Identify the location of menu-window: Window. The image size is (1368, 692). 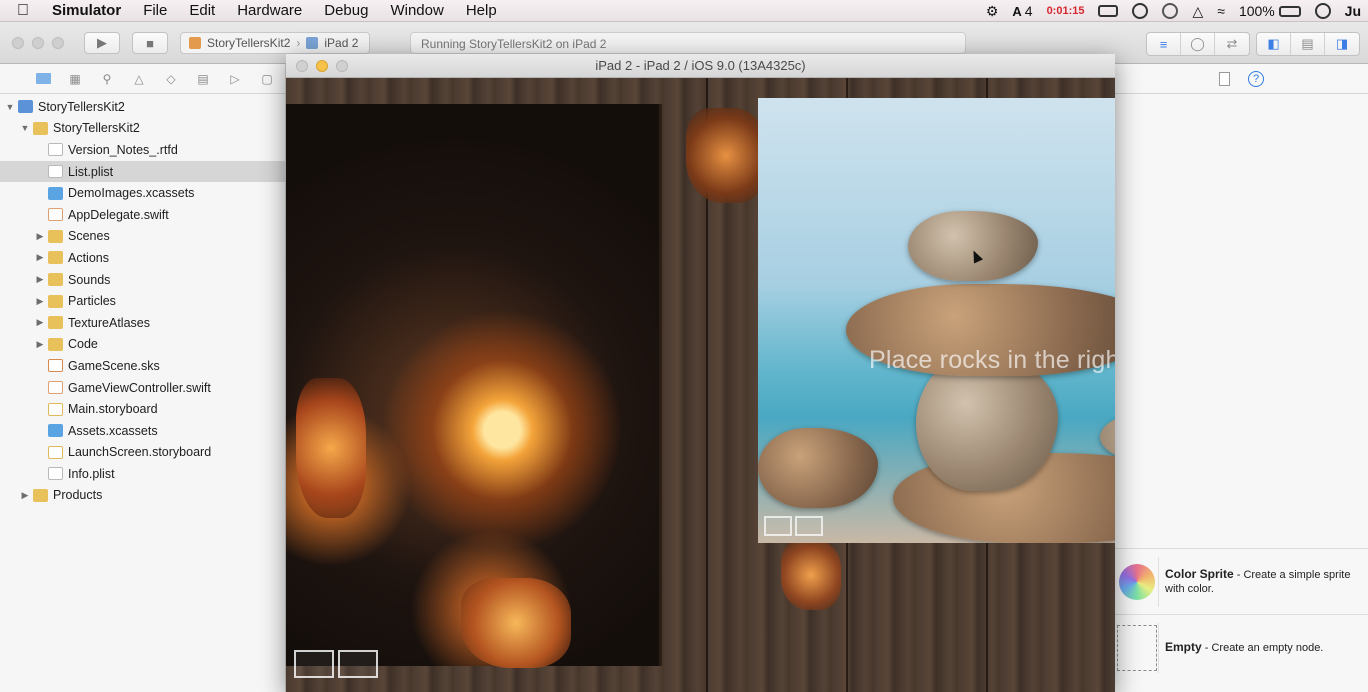
(416, 11).